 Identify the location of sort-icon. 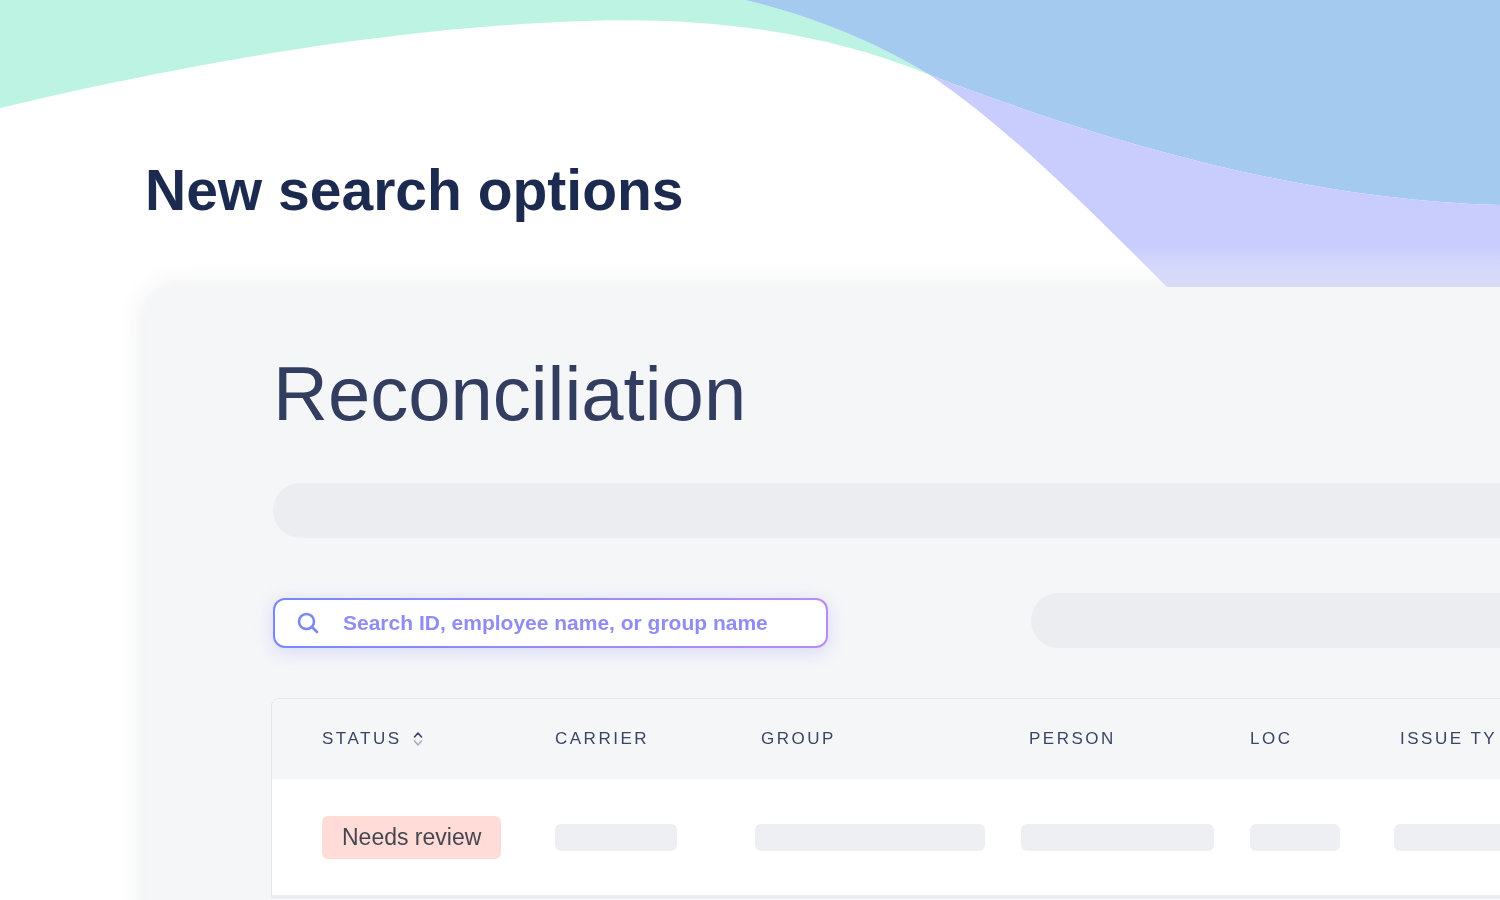
(417, 739).